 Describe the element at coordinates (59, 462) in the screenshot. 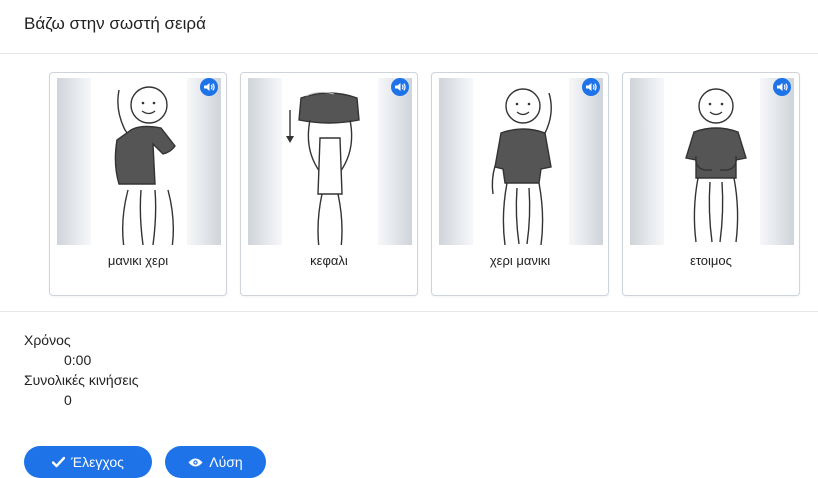

I see `checkmark-icon` at that location.